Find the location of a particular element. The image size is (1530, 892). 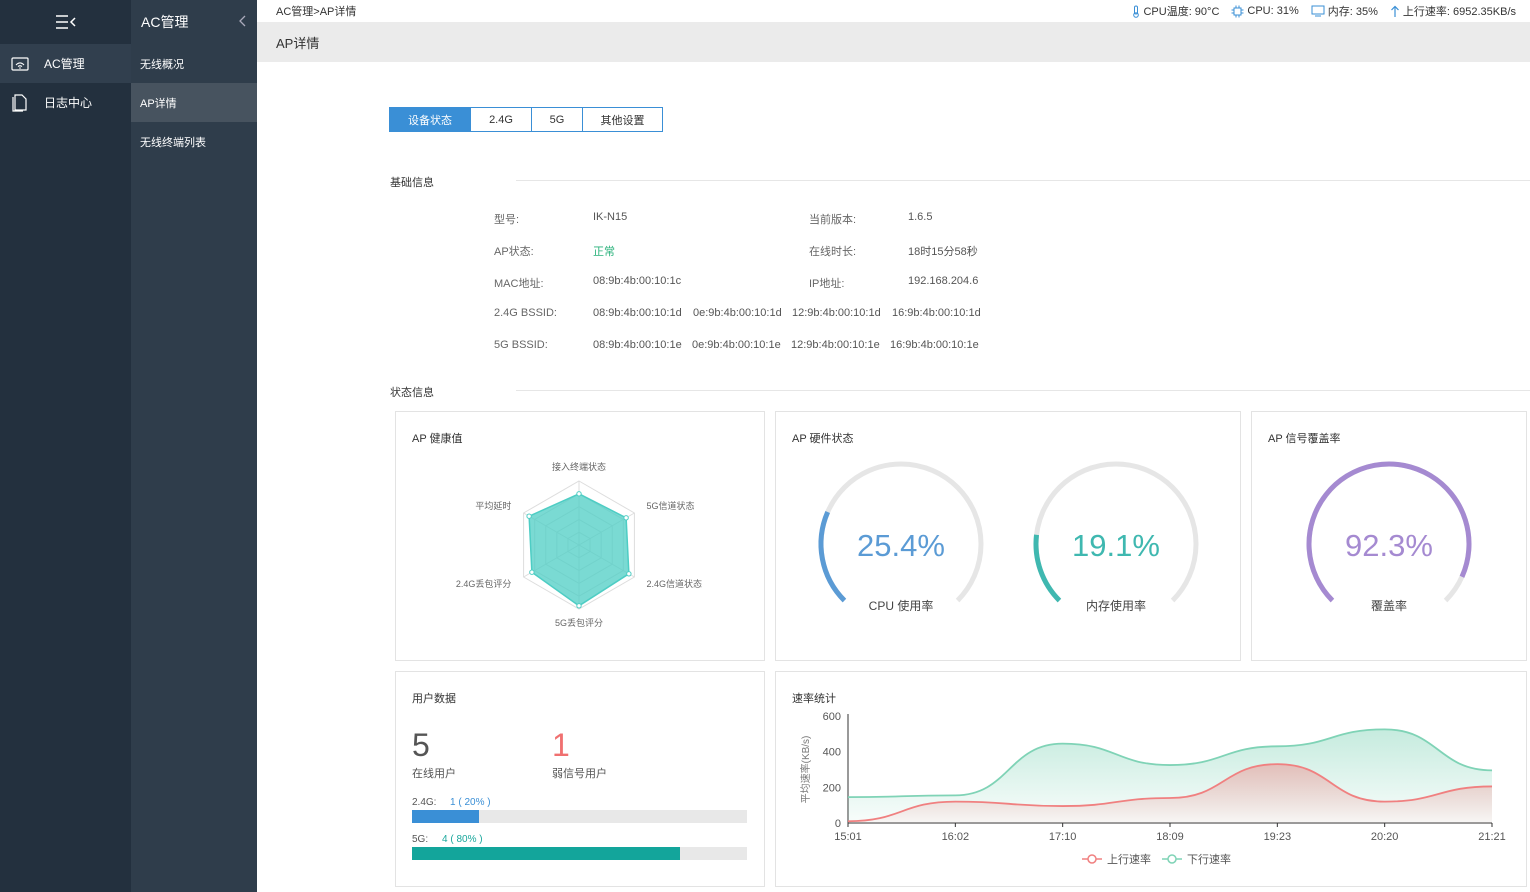

radar-axis-label: 平均延时 is located at coordinates (493, 505).